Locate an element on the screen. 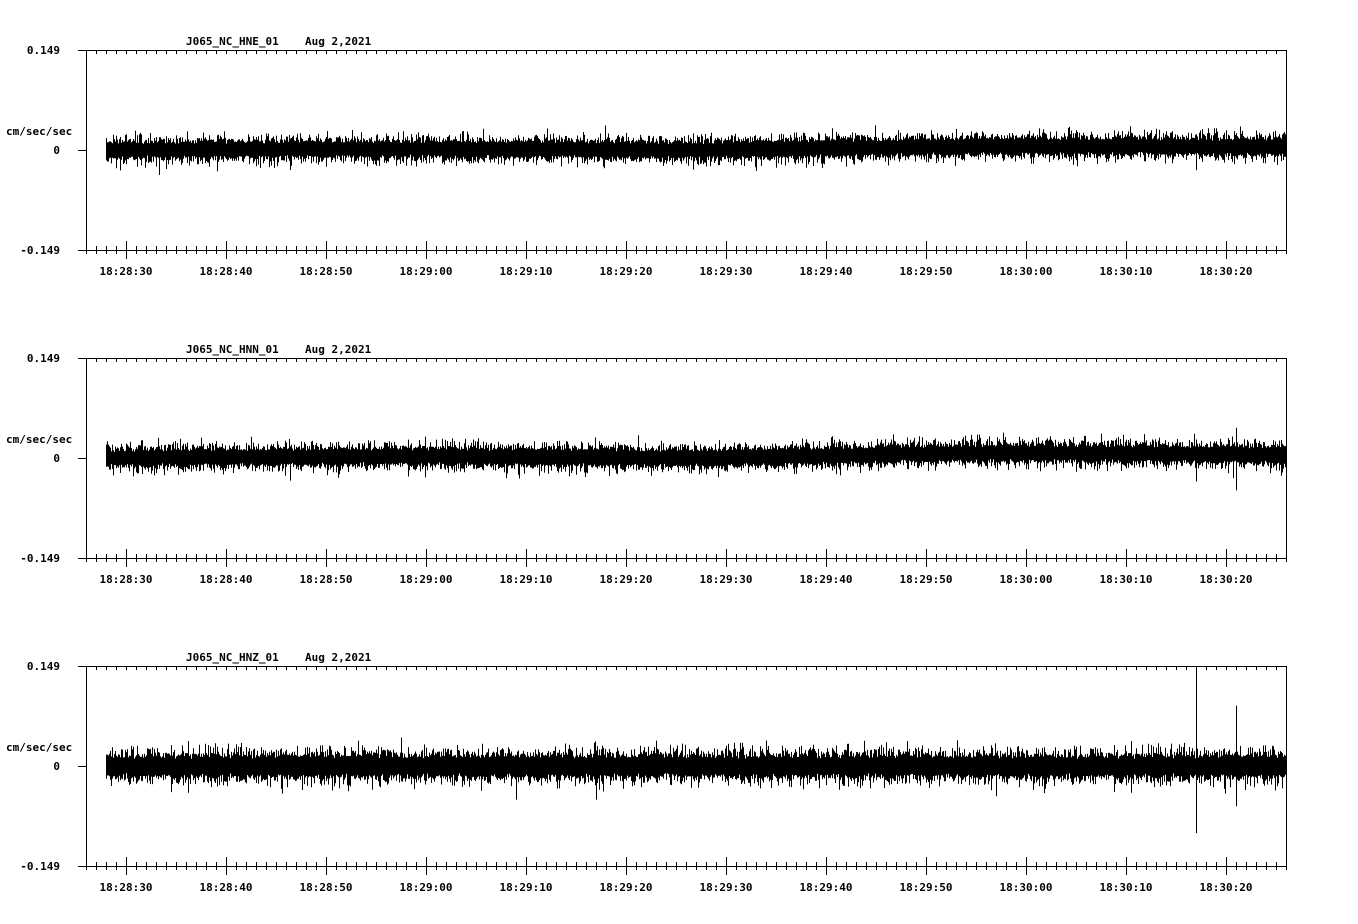  station-title: J065_NC_HNE_01 is located at coordinates (232, 41).